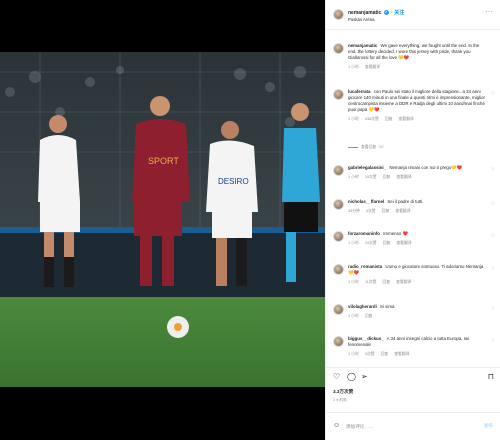 Image resolution: width=500 pixels, height=440 pixels. What do you see at coordinates (399, 13) in the screenshot?
I see `follow-button: 关注` at bounding box center [399, 13].